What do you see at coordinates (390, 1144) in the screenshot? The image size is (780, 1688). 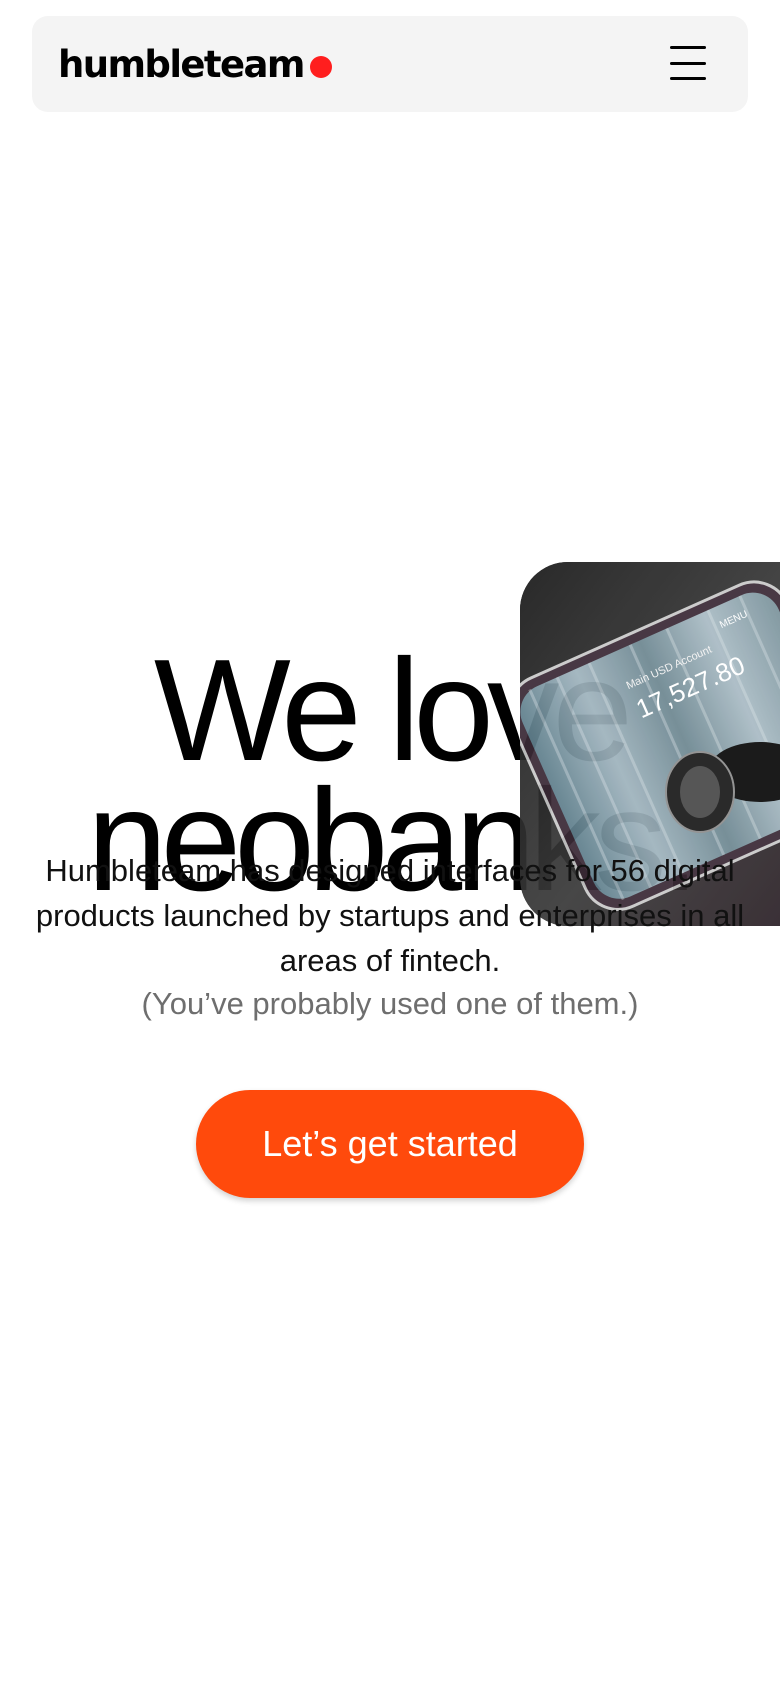 I see `get-started-button: Let’s get started` at bounding box center [390, 1144].